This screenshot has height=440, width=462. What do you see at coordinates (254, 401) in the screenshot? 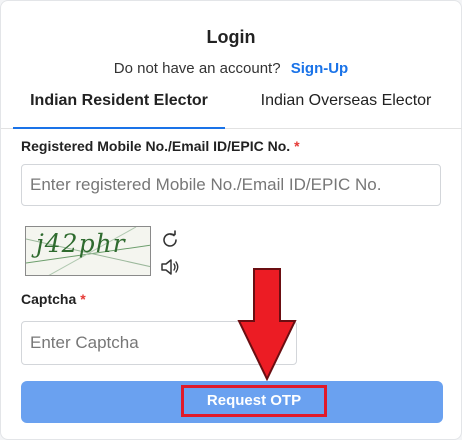
I see `request-otp-label: Request OTP` at bounding box center [254, 401].